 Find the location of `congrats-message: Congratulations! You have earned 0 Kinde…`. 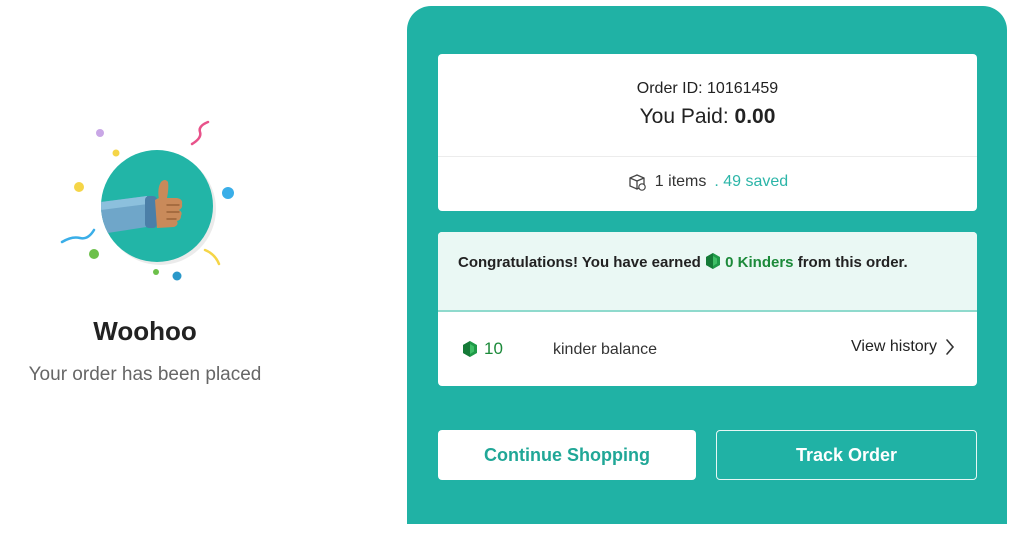

congrats-message: Congratulations! You have earned 0 Kinde… is located at coordinates (693, 263).